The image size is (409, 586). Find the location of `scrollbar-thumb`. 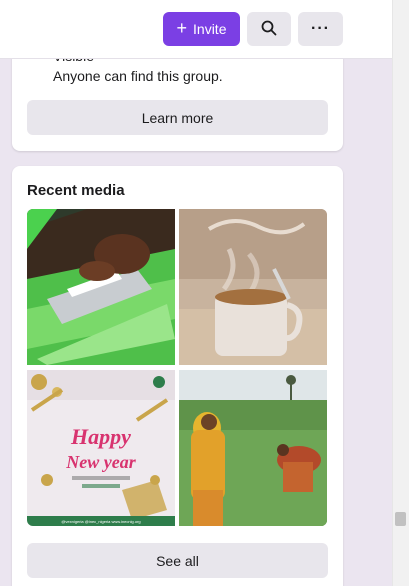

scrollbar-thumb is located at coordinates (400, 519).